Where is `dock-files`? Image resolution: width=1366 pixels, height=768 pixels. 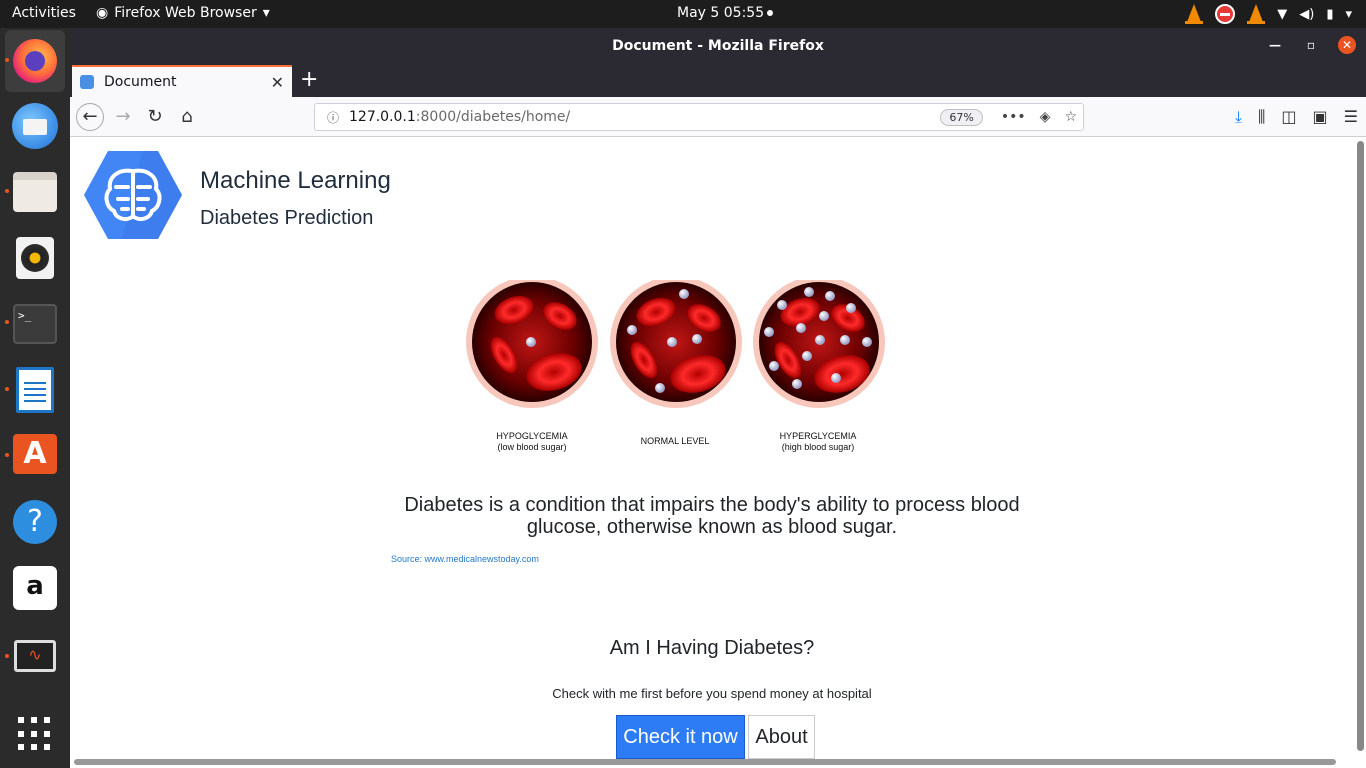 dock-files is located at coordinates (35, 192).